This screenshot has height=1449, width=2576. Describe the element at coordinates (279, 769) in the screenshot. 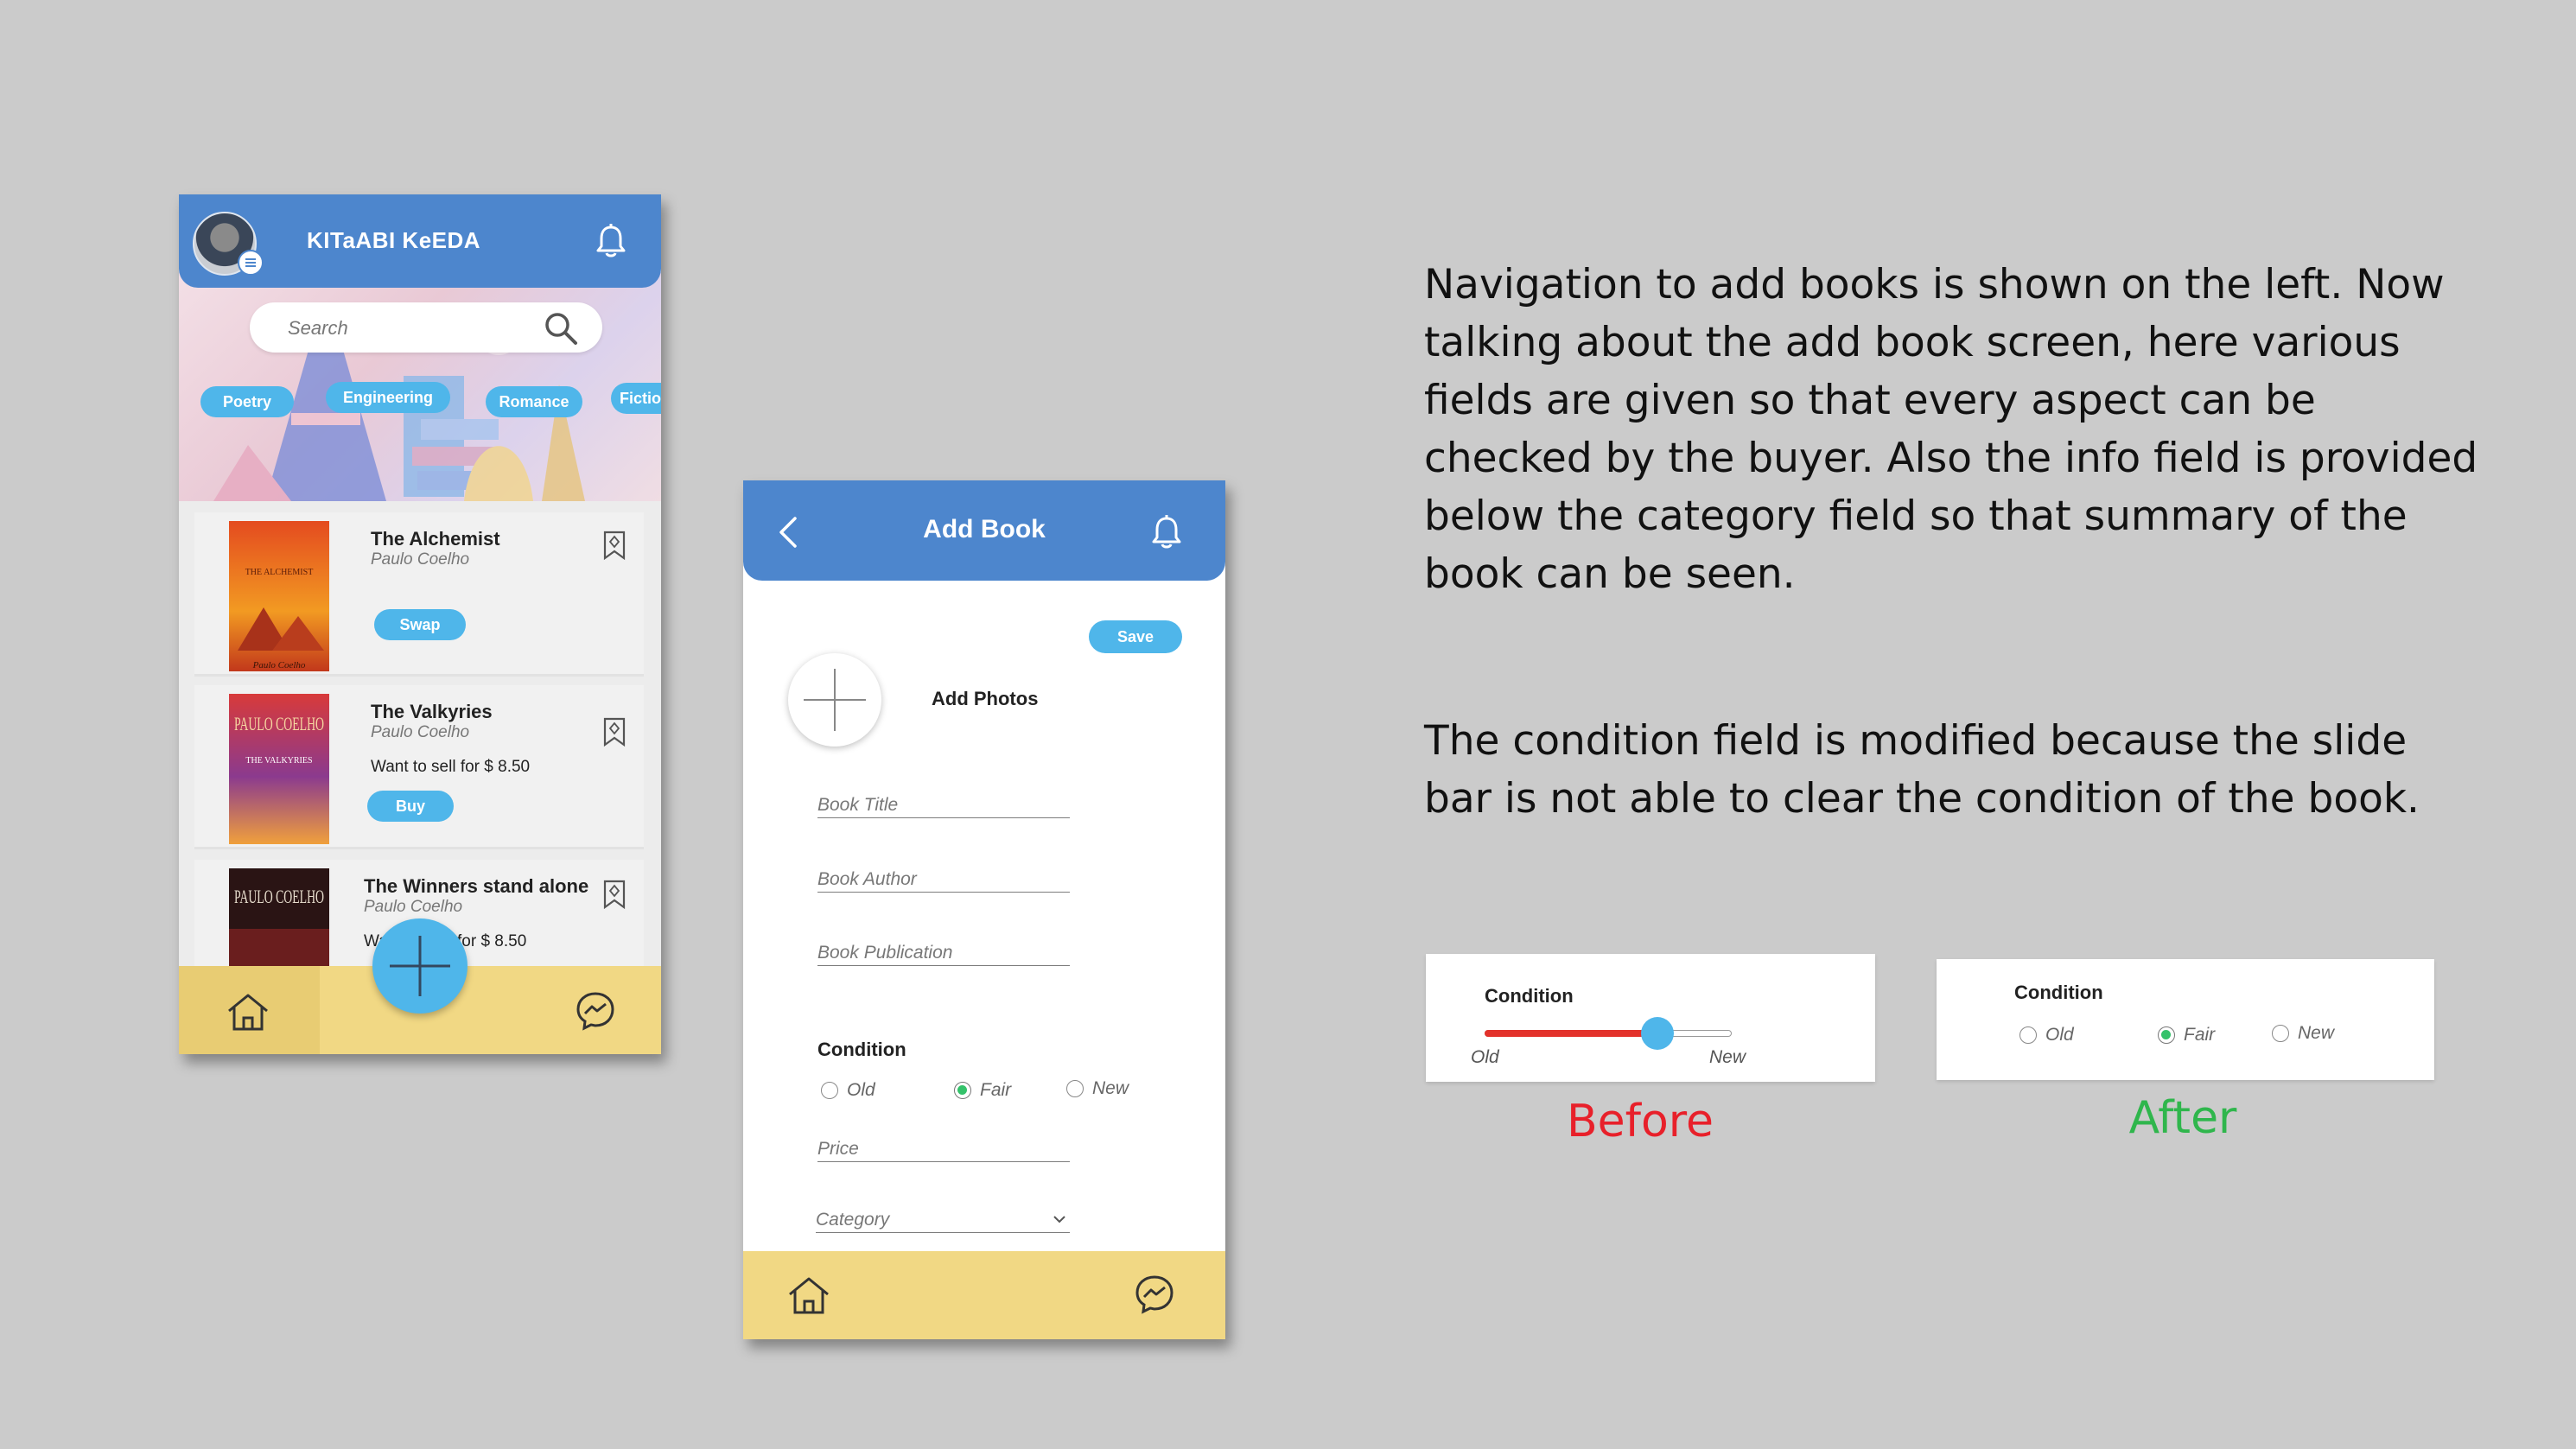

I see `book-cover: PAULO COELHO THE VALKYRIES` at that location.